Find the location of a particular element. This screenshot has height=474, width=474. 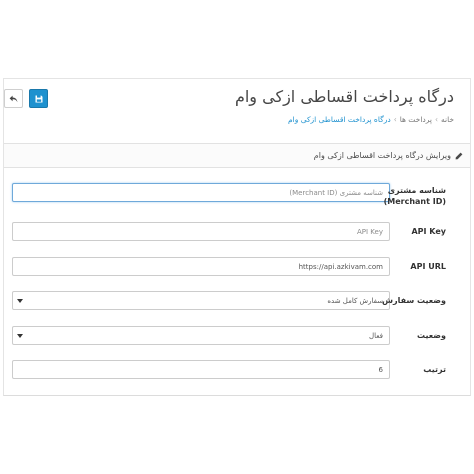

save-button is located at coordinates (38, 98).